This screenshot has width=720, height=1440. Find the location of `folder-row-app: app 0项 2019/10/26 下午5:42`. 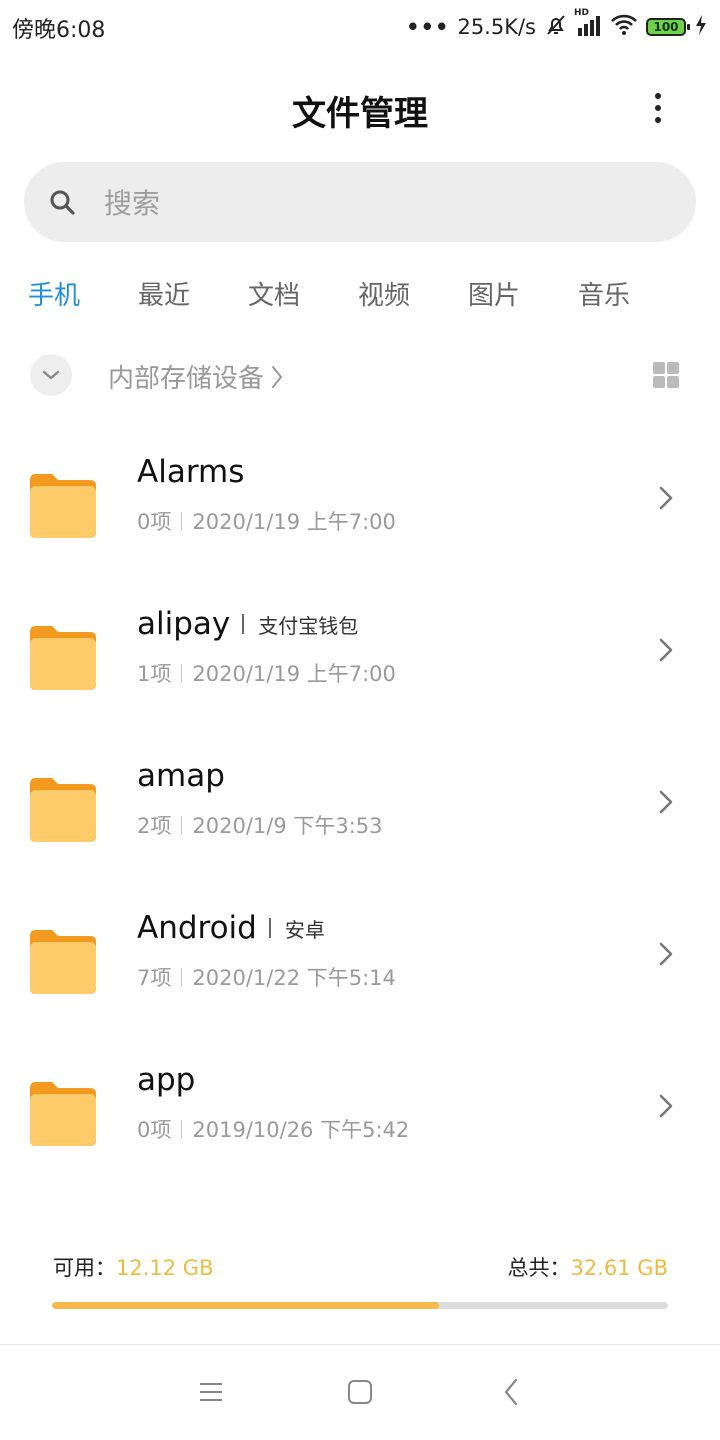

folder-row-app: app 0项 2019/10/26 下午5:42 is located at coordinates (360, 1118).